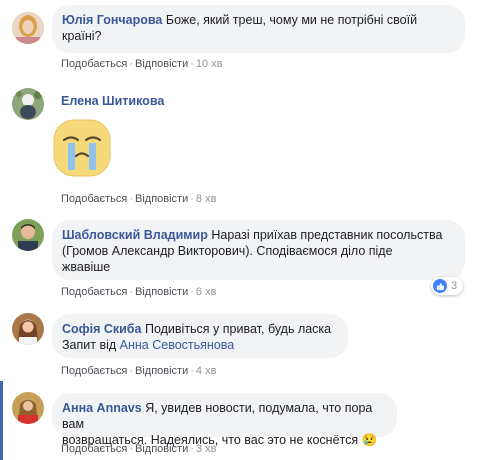  Describe the element at coordinates (206, 199) in the screenshot. I see `timestamp: 8 хв` at that location.